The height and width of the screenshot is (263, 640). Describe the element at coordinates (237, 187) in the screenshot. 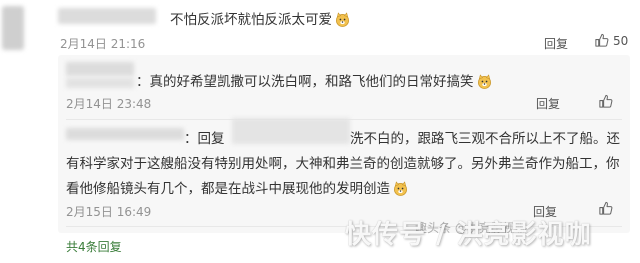

I see `reply-text-line3: 看他修船镜头有几个，都是在战斗中展现他的发明创造` at that location.